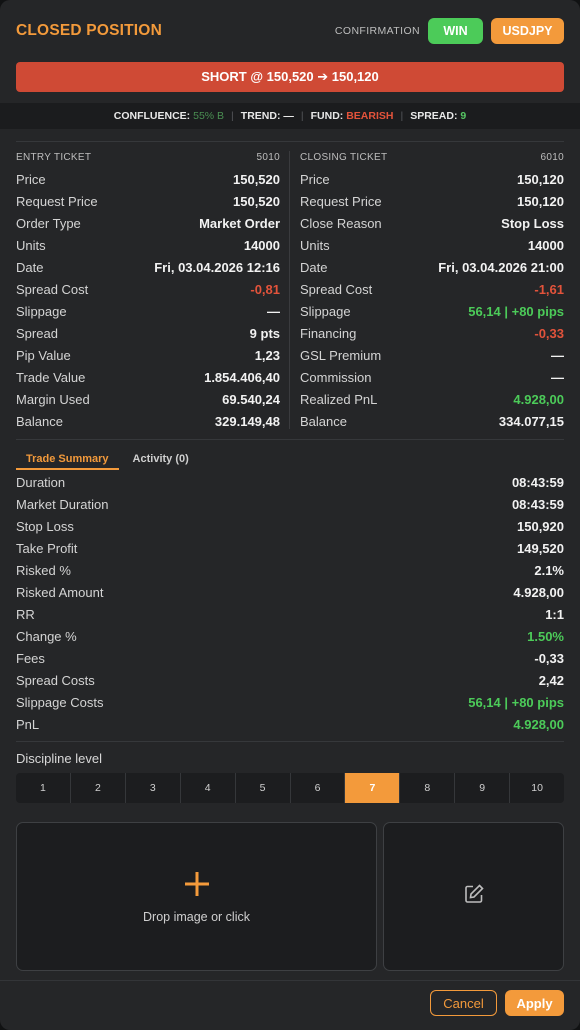  I want to click on entry-ticket-row: Balance 329.149,48, so click(148, 421).